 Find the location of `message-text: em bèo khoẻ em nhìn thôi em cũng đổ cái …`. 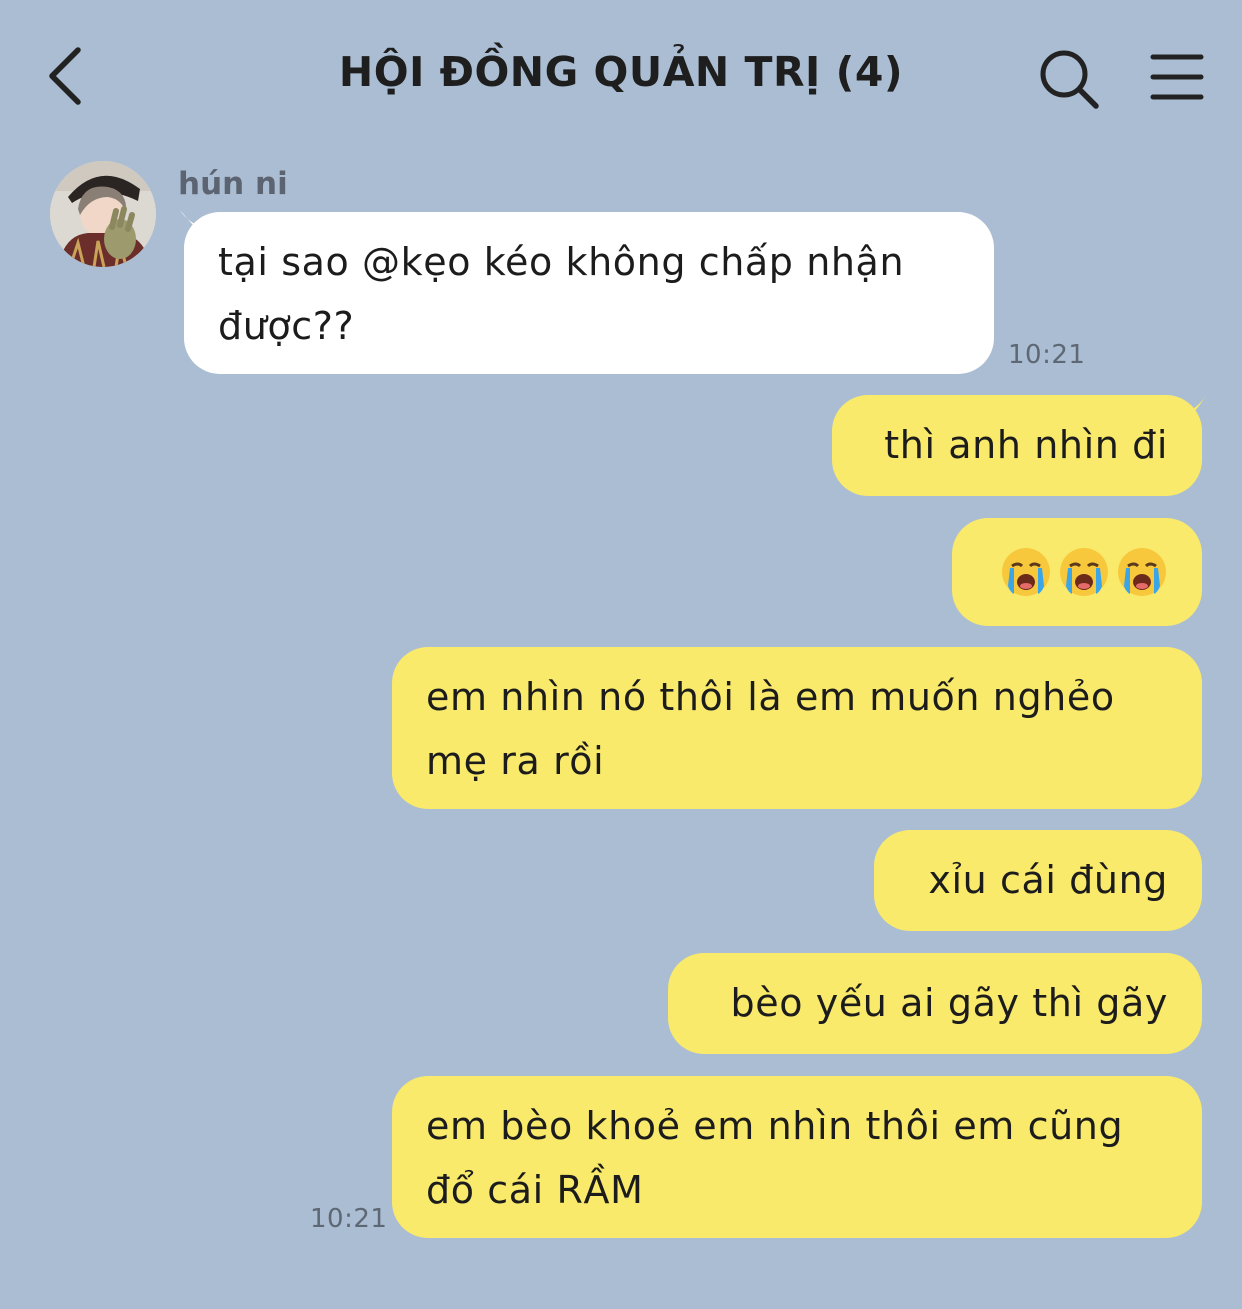

message-text: em bèo khoẻ em nhìn thôi em cũng đổ cái … is located at coordinates (775, 1158).